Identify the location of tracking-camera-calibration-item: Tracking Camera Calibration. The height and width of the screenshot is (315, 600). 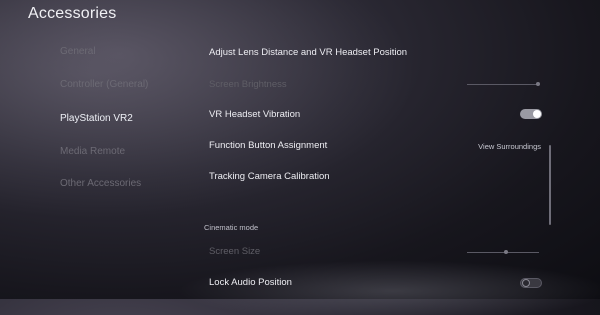
(269, 176).